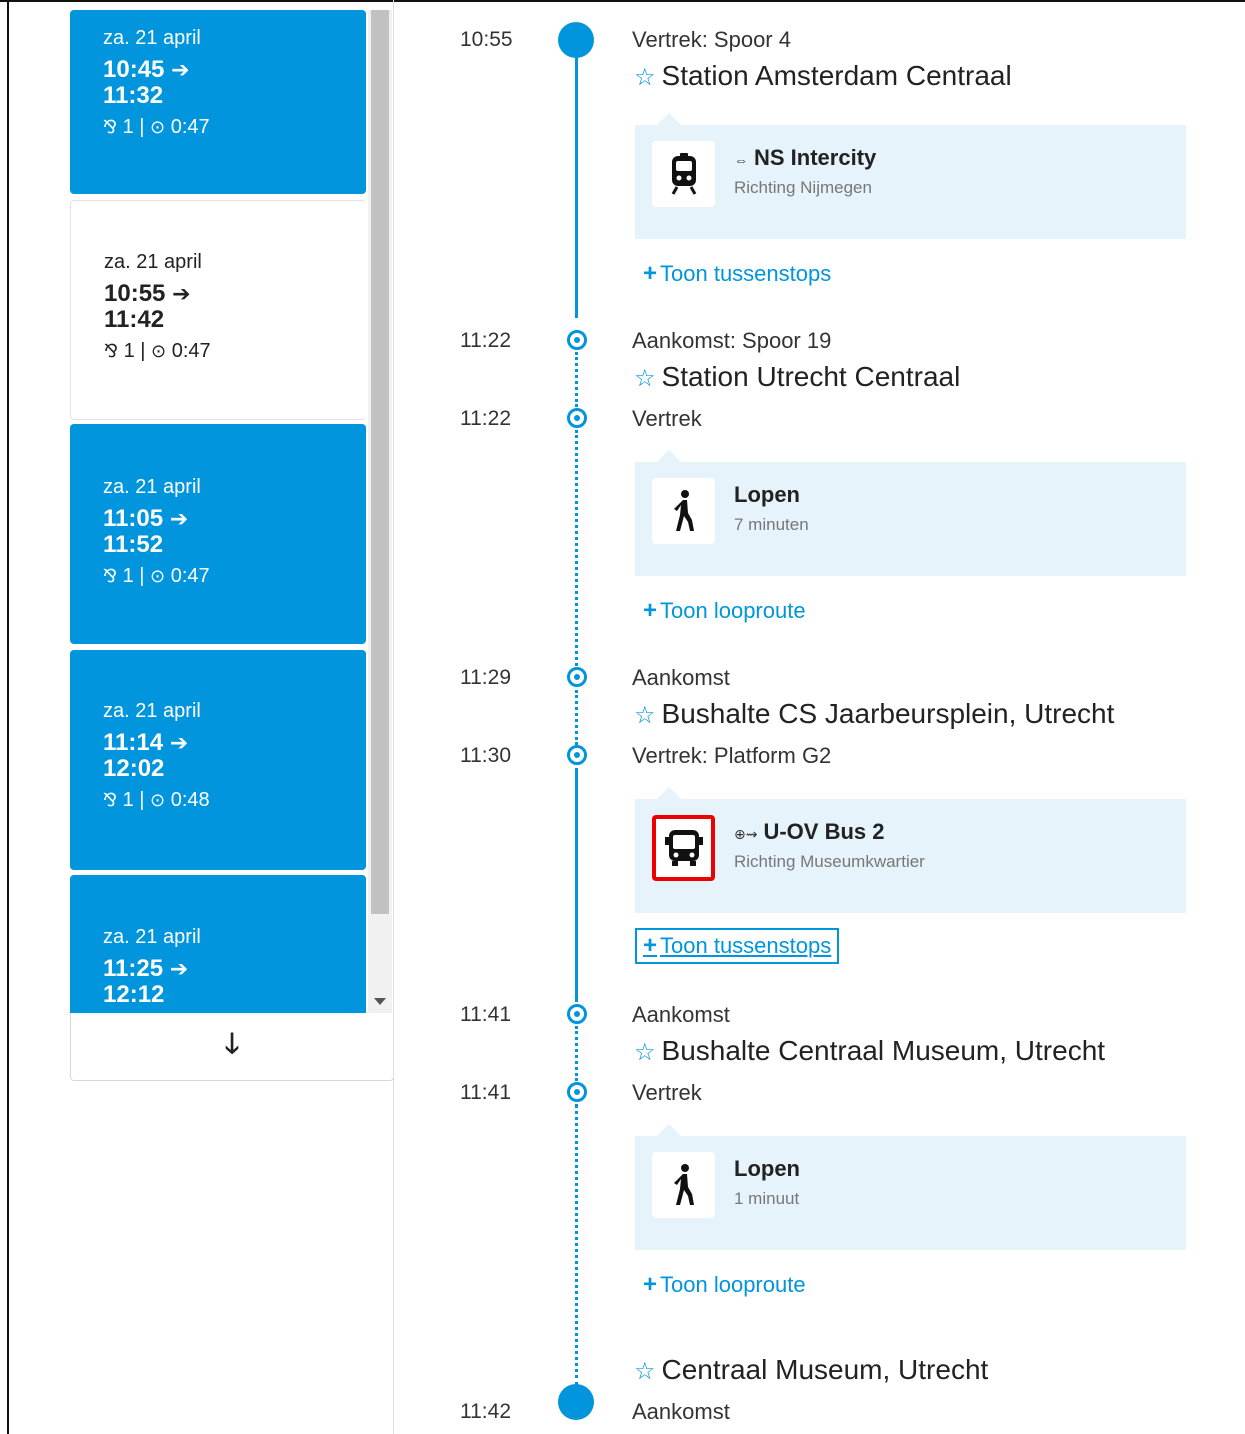  Describe the element at coordinates (485, 1411) in the screenshot. I see `stop-arrival-time: 11:42` at that location.